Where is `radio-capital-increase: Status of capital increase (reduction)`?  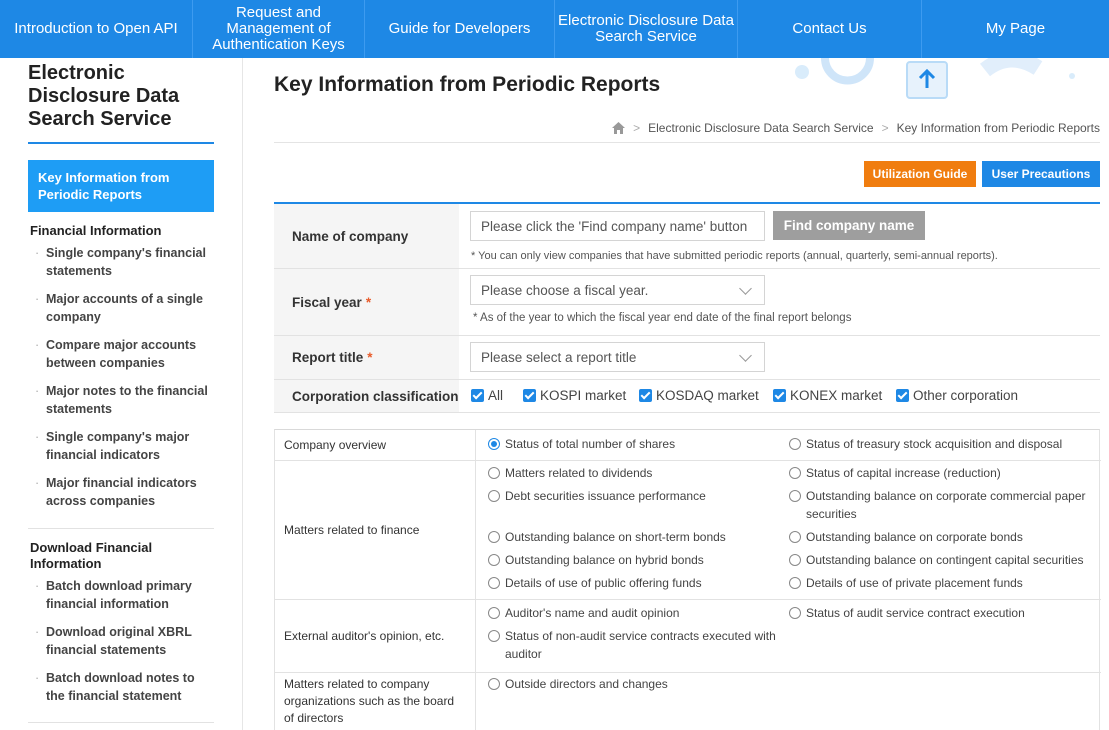 radio-capital-increase: Status of capital increase (reduction) is located at coordinates (895, 473).